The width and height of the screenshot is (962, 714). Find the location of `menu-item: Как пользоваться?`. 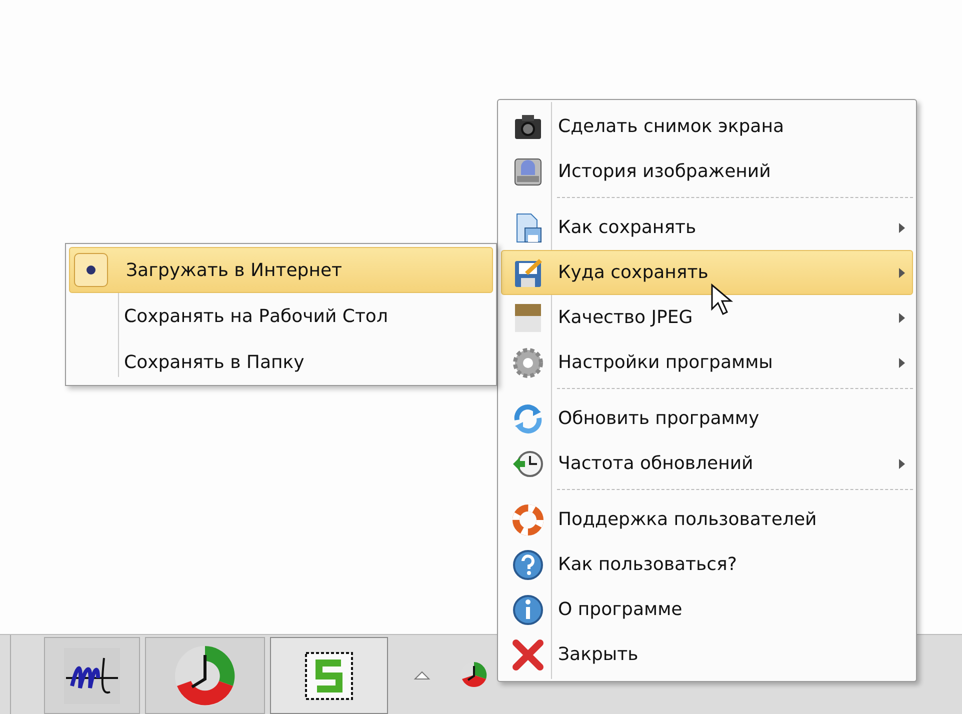

menu-item: Как пользоваться? is located at coordinates (707, 564).